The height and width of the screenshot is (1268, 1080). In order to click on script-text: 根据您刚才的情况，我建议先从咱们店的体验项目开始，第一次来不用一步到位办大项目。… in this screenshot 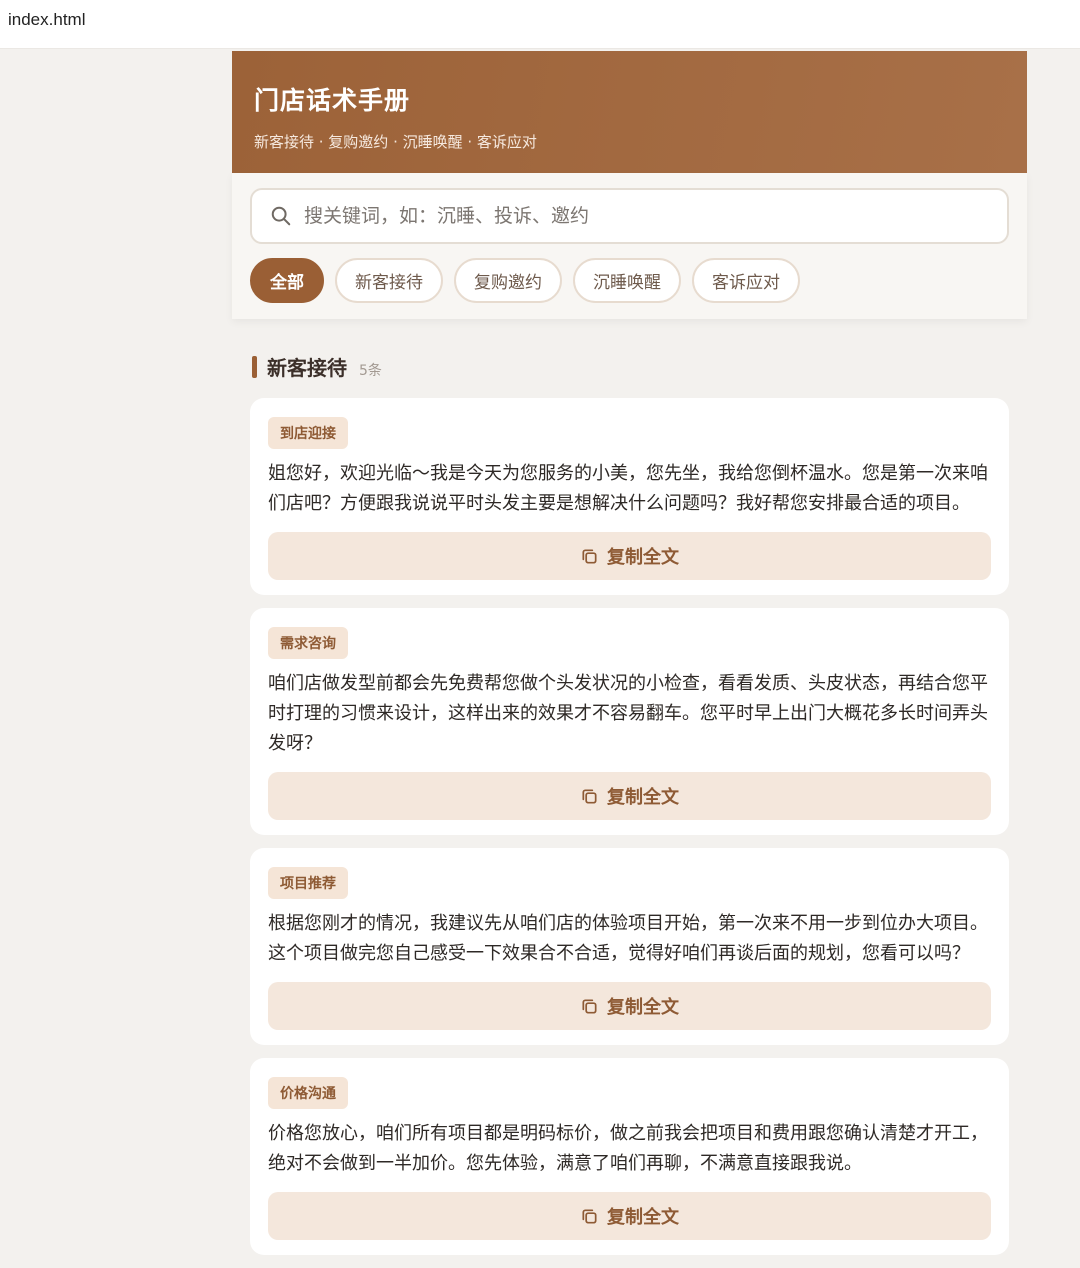, I will do `click(628, 938)`.